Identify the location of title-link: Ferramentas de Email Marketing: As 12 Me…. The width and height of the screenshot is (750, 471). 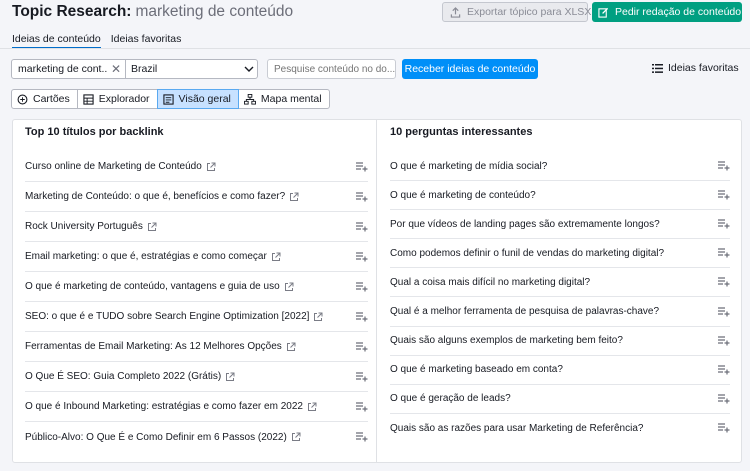
(160, 346).